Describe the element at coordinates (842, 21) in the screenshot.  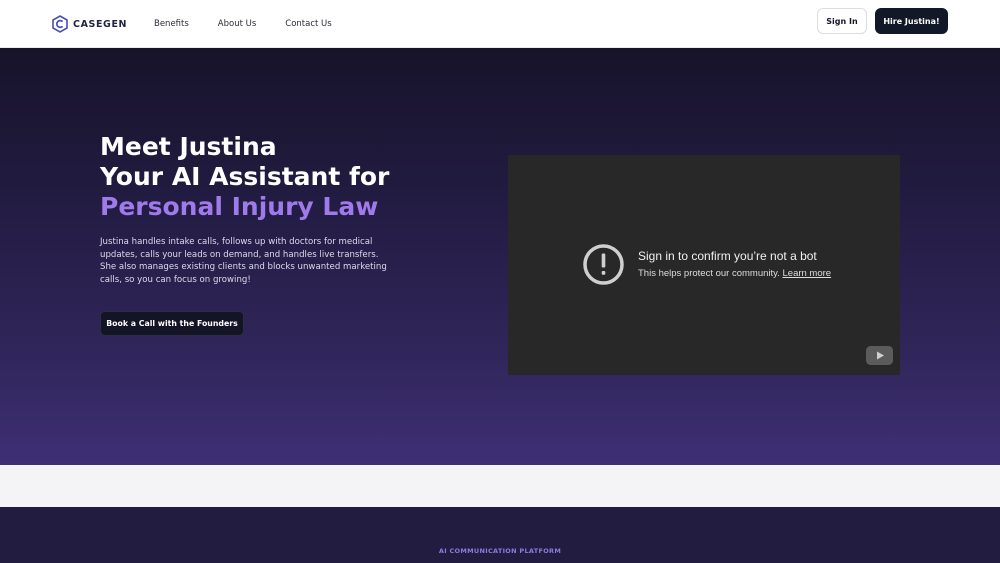
I see `sign-in-button: Sign In` at that location.